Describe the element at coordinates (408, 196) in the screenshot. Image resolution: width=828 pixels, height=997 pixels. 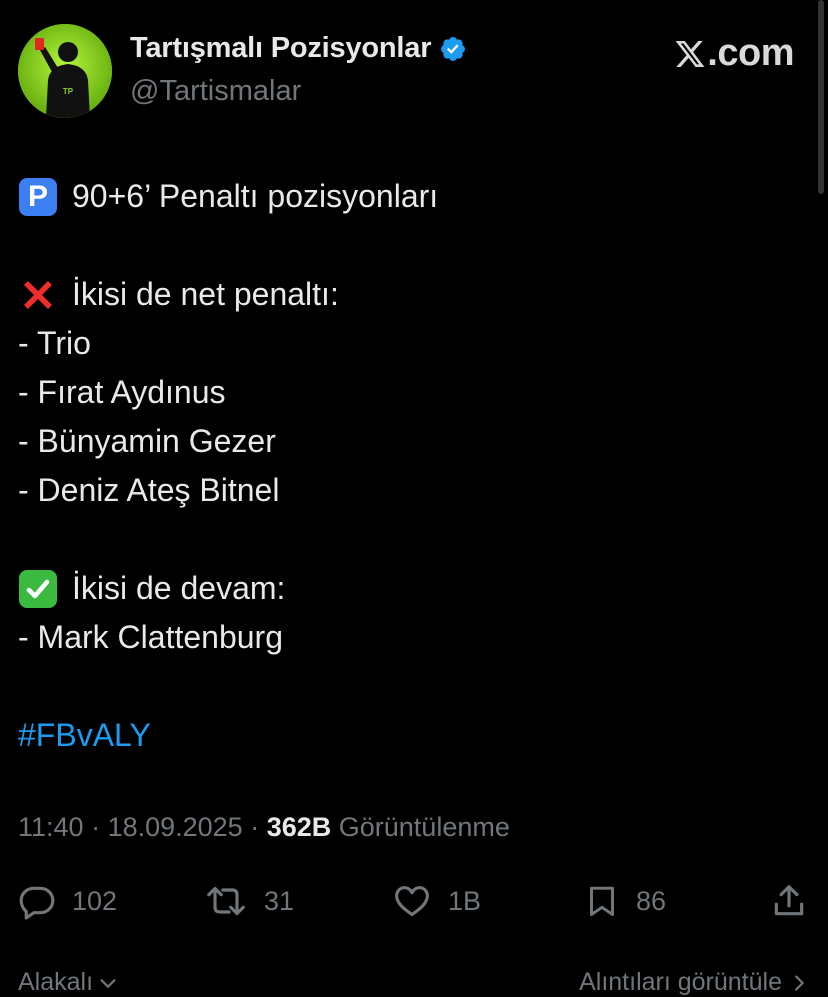
I see `tweet-line: P 90+6’ Penaltı pozisyonları` at that location.